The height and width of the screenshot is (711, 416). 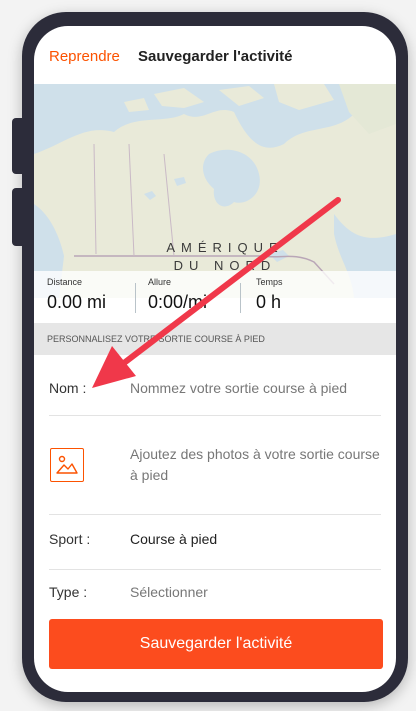 I want to click on top-bar: Reprendre Sauvegarder l'activité, so click(x=215, y=55).